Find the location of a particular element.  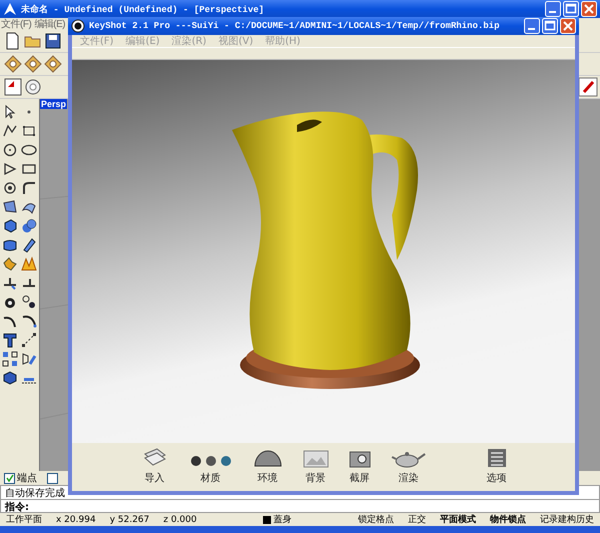

menu-item: 文件(F) is located at coordinates (16, 24).